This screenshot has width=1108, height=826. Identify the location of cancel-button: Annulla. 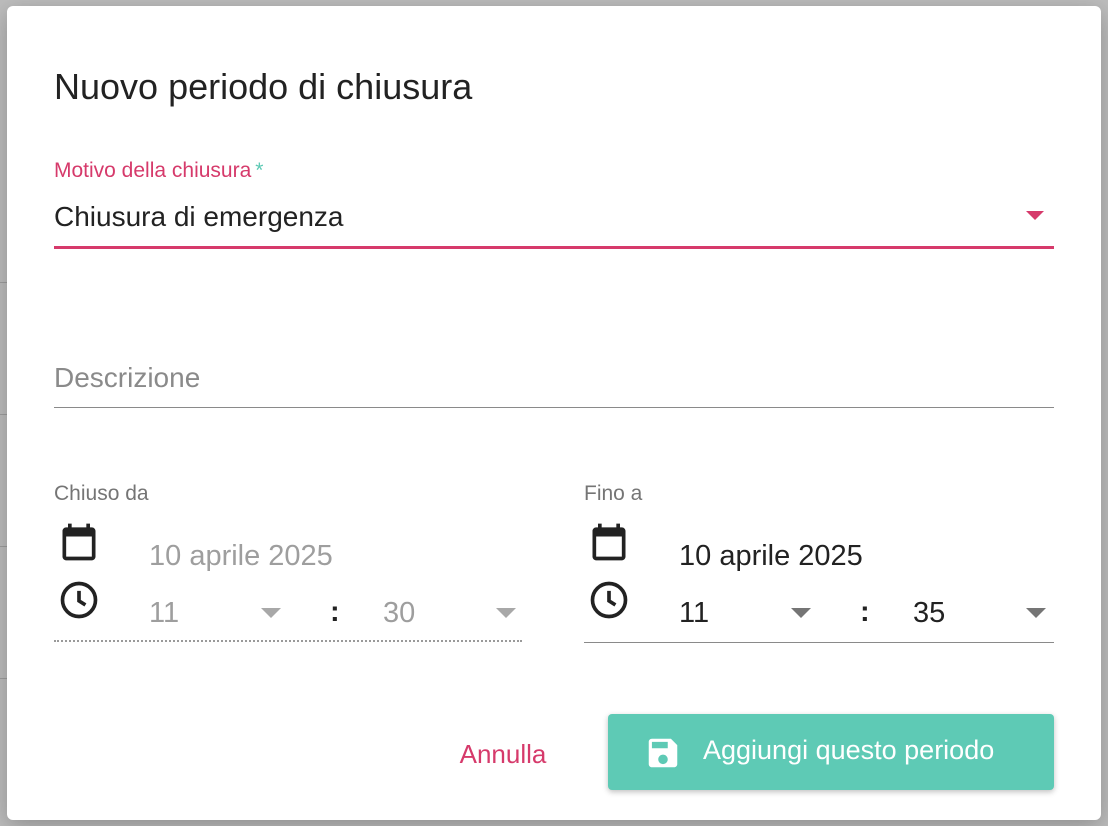
(503, 754).